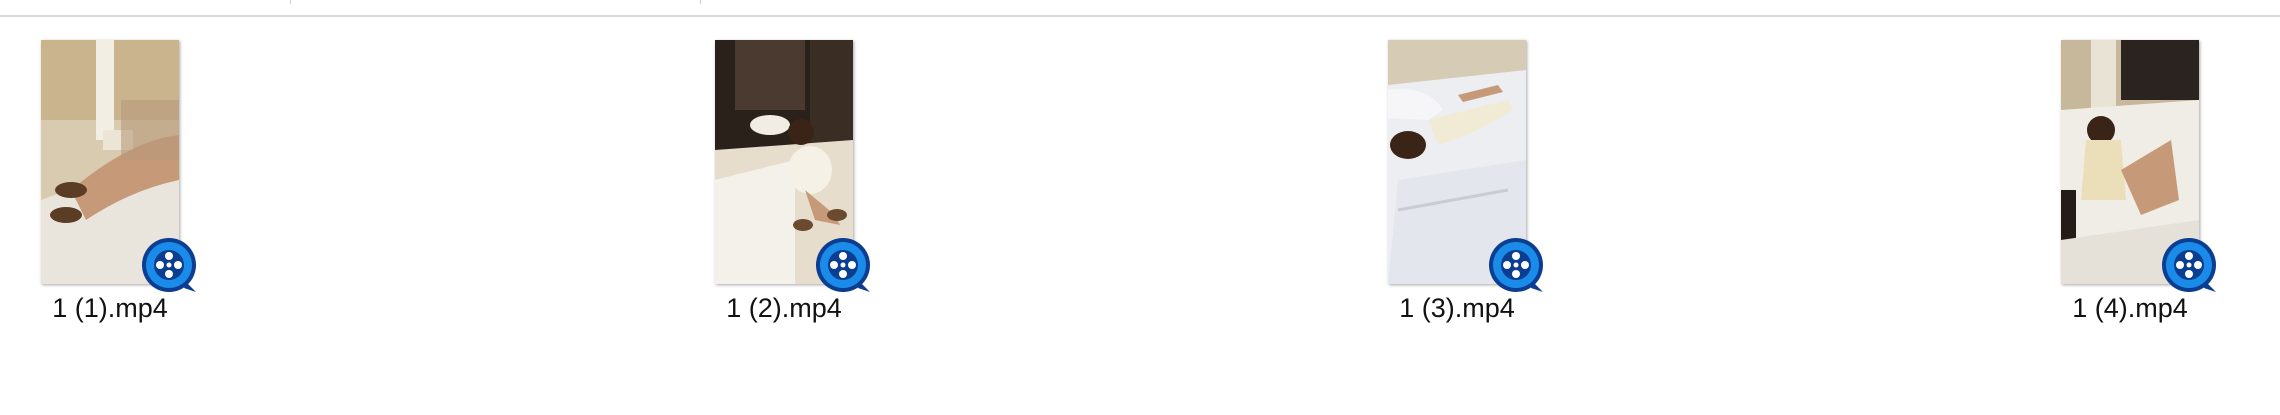 The image size is (2280, 415). I want to click on file-name-label: 1 (2).mp4, so click(784, 308).